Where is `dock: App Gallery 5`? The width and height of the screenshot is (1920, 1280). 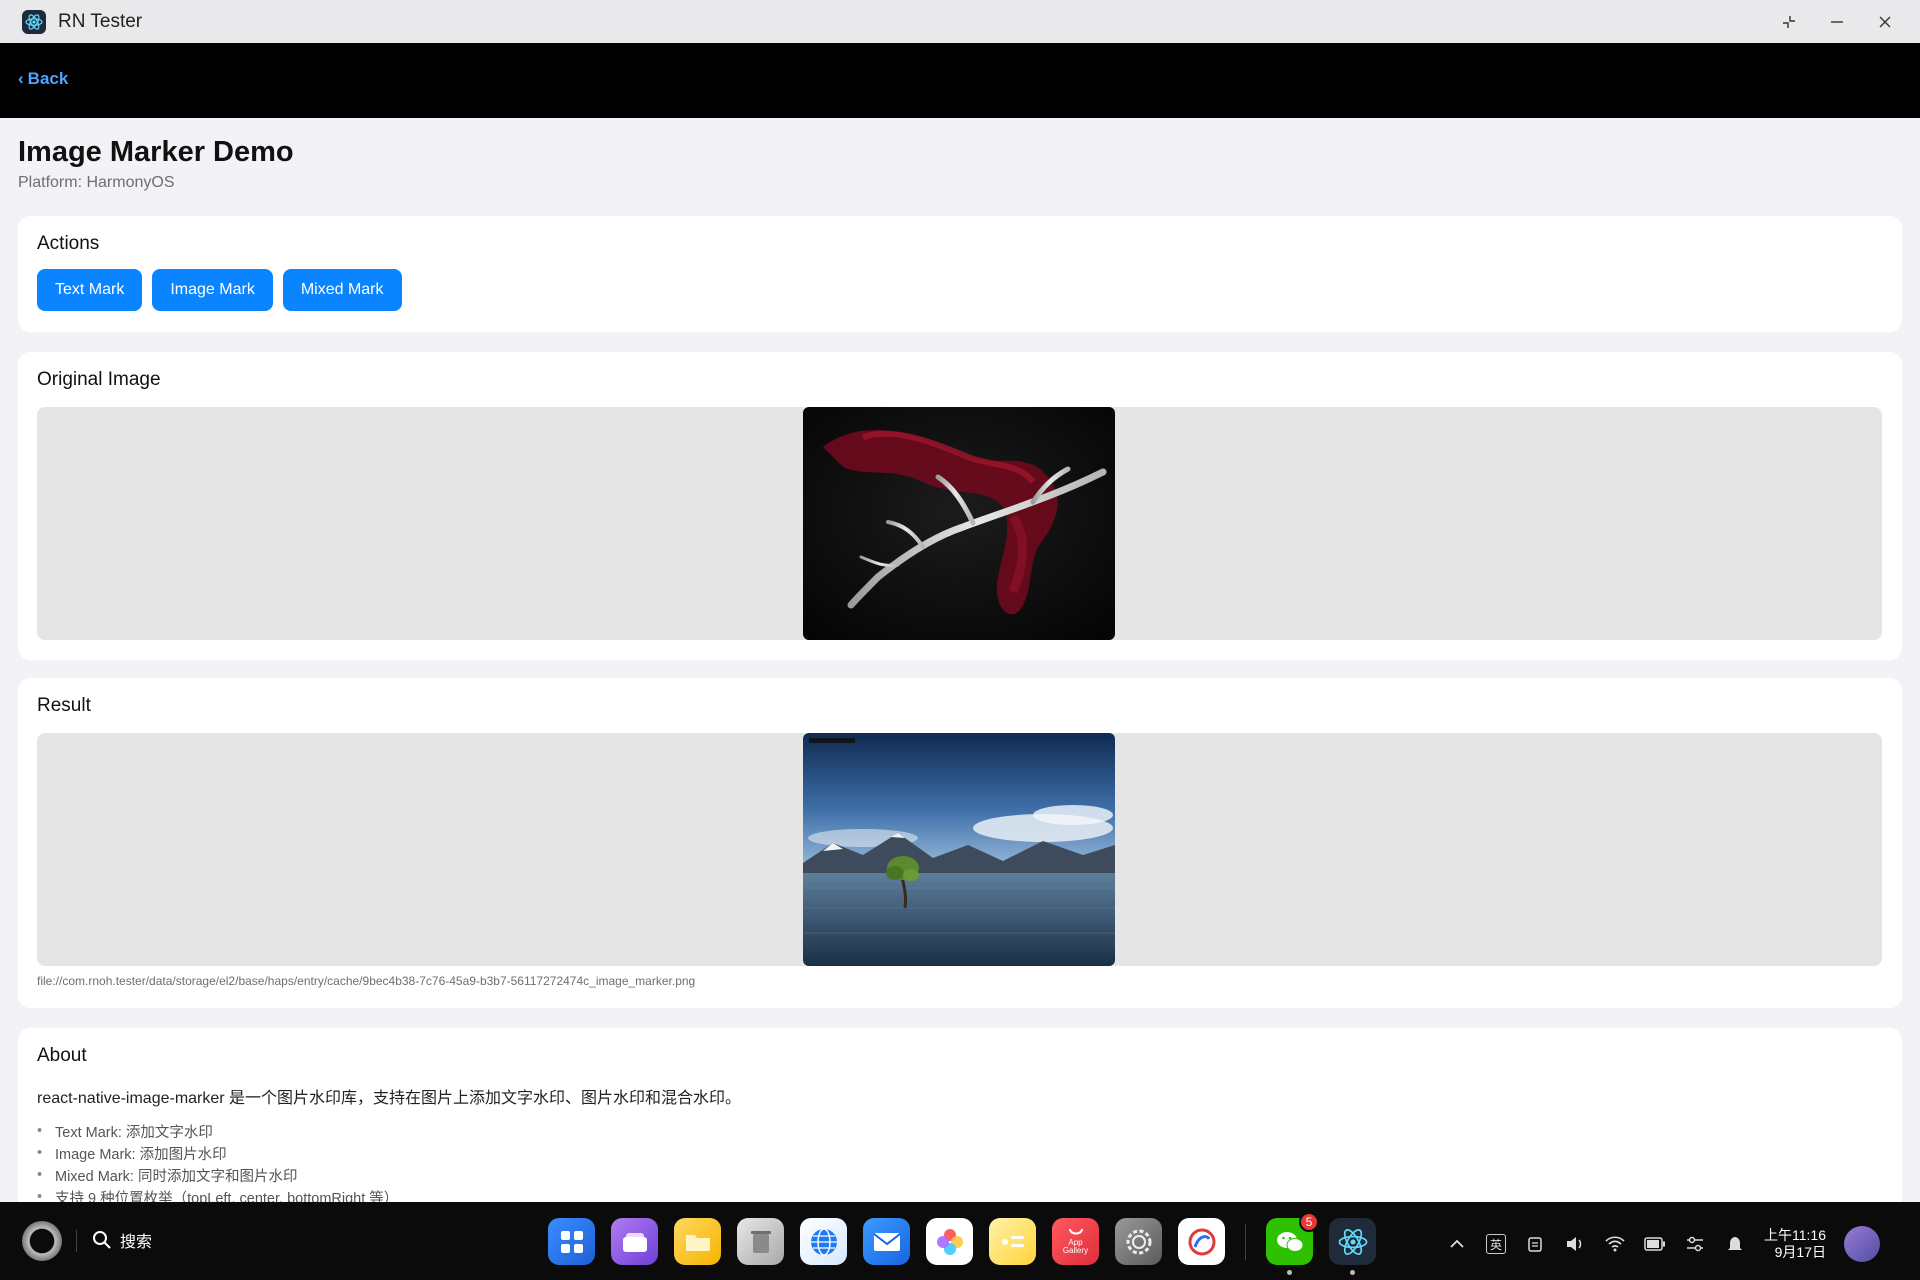
dock: App Gallery 5 is located at coordinates (962, 1243).